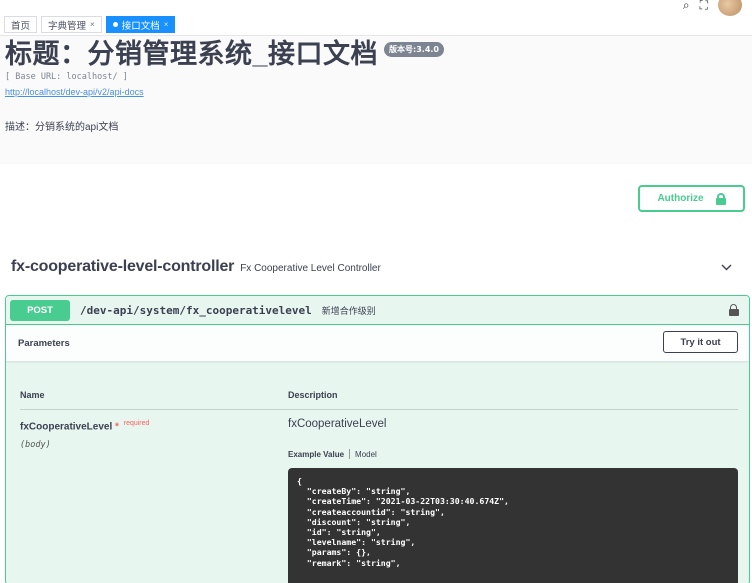  What do you see at coordinates (192, 54) in the screenshot?
I see `page-title: 标题：分销管理系统_接口文档` at bounding box center [192, 54].